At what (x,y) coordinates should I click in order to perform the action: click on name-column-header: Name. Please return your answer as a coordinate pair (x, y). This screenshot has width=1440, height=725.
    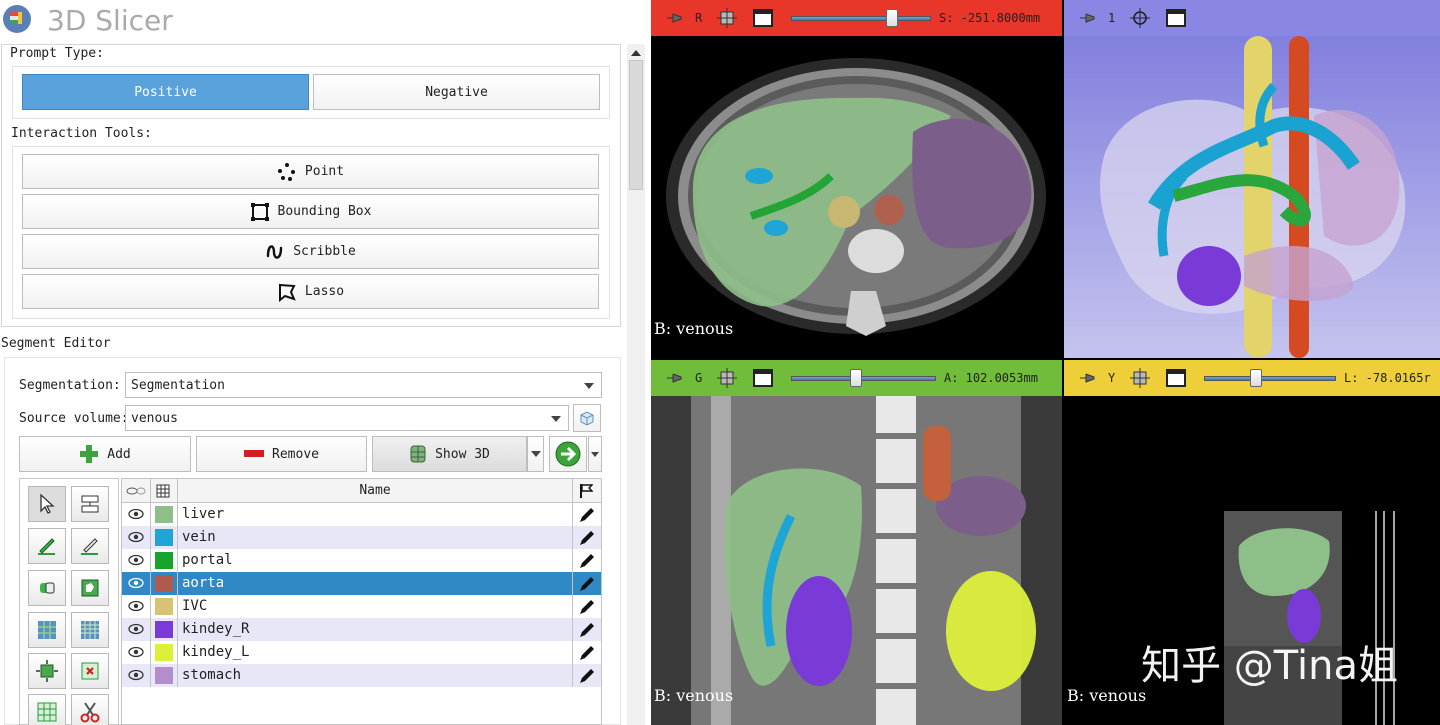
    Looking at the image, I should click on (375, 490).